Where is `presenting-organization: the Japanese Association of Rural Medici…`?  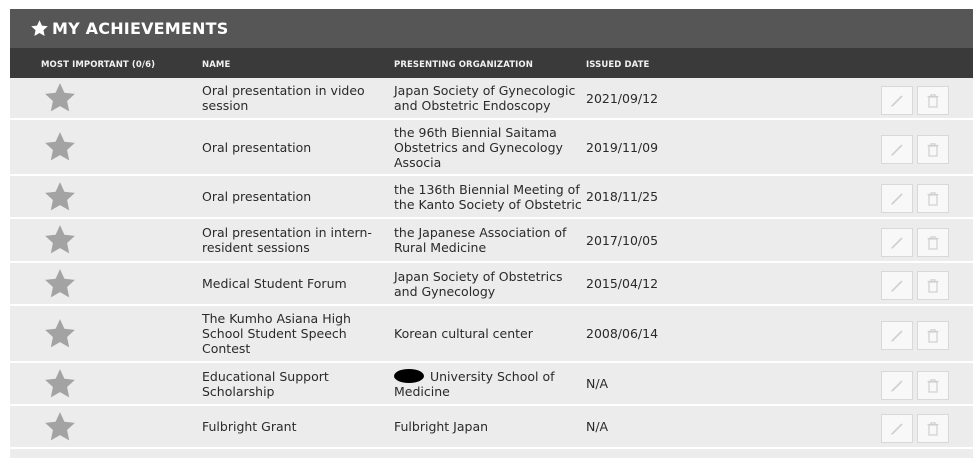 presenting-organization: the Japanese Association of Rural Medici… is located at coordinates (489, 240).